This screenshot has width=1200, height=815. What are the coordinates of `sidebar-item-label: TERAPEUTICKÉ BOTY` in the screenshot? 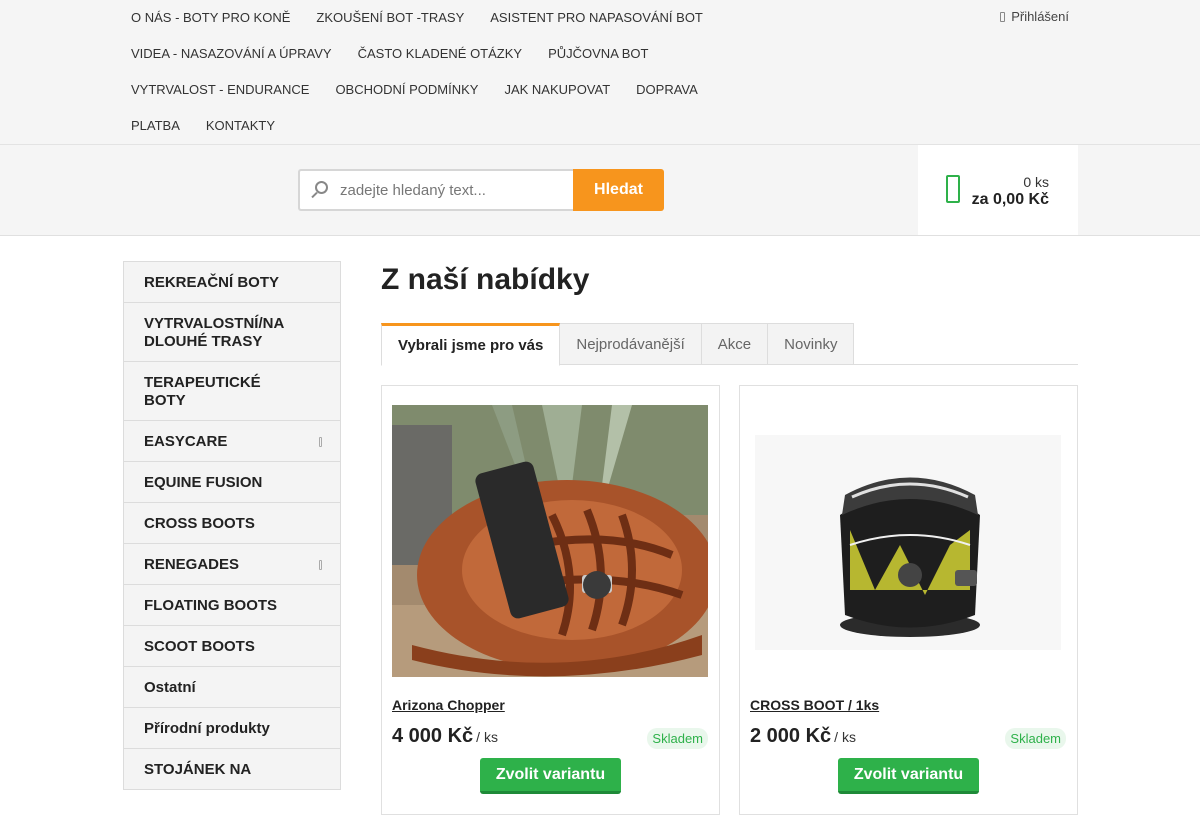 It's located at (202, 391).